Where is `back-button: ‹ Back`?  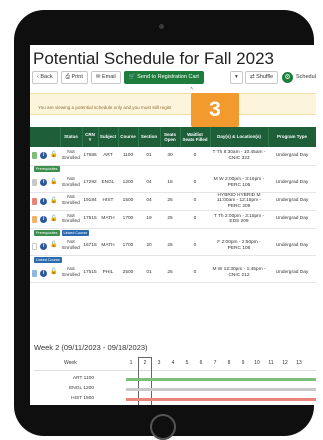 back-button: ‹ Back is located at coordinates (45, 77).